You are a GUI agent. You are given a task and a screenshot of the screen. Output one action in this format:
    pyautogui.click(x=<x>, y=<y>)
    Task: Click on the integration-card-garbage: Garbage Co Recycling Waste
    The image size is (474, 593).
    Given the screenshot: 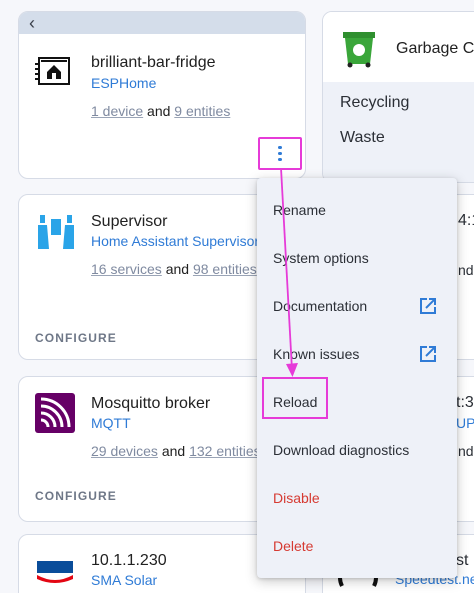 What is the action you would take?
    pyautogui.click(x=398, y=97)
    